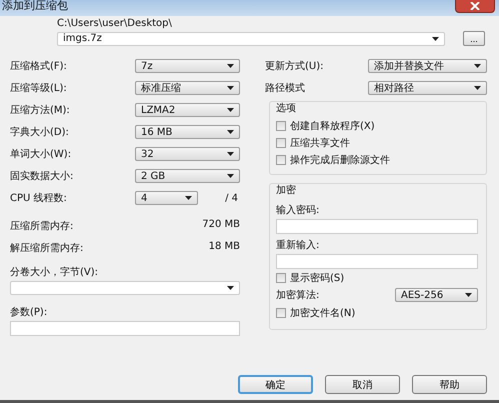  I want to click on setting-dropdown: 32, so click(187, 154).